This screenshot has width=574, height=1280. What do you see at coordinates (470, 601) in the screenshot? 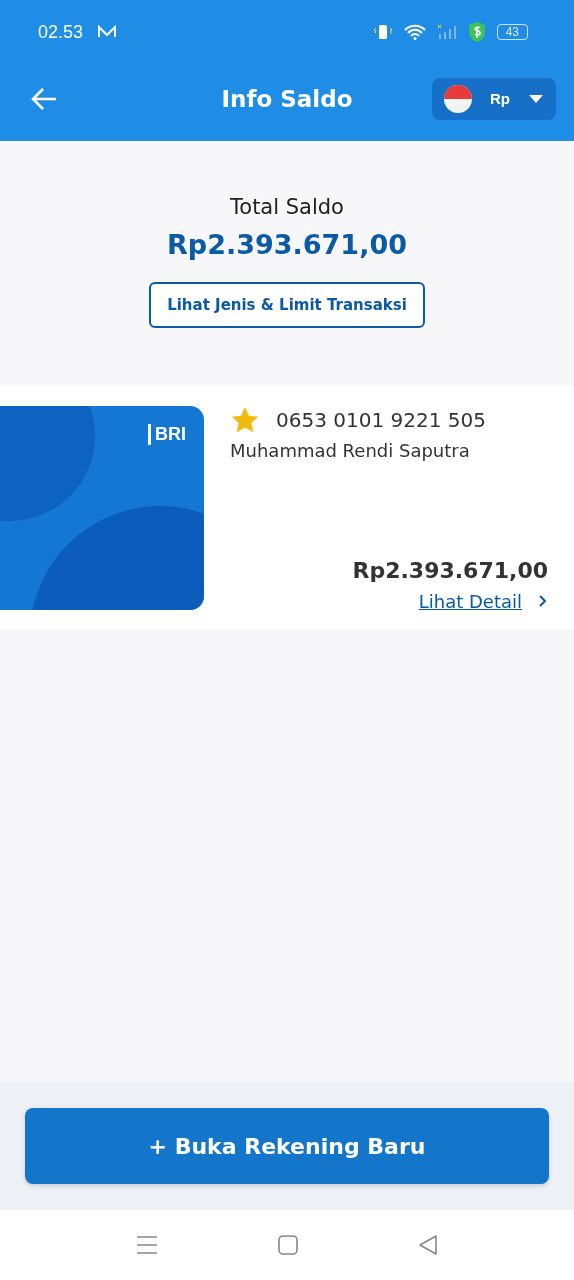
I see `detail-link: Lihat Detail` at bounding box center [470, 601].